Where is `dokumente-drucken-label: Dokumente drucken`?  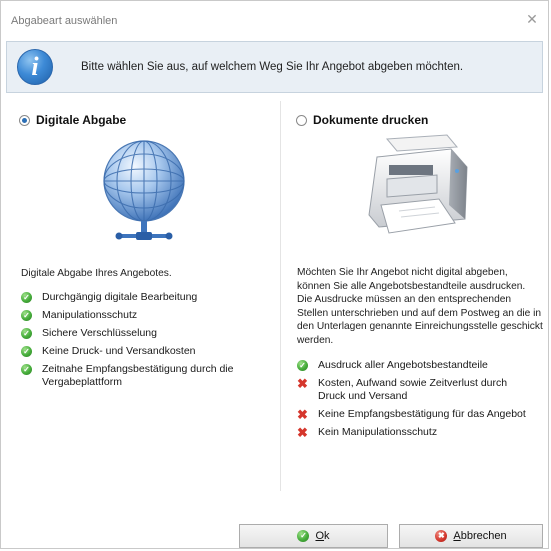
dokumente-drucken-label: Dokumente drucken is located at coordinates (370, 120).